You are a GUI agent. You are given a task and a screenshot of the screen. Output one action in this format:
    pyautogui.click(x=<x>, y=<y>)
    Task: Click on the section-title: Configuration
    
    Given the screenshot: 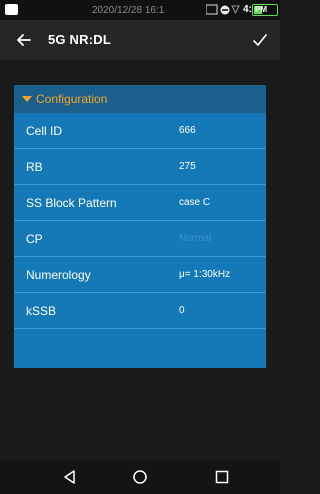 What is the action you would take?
    pyautogui.click(x=72, y=99)
    